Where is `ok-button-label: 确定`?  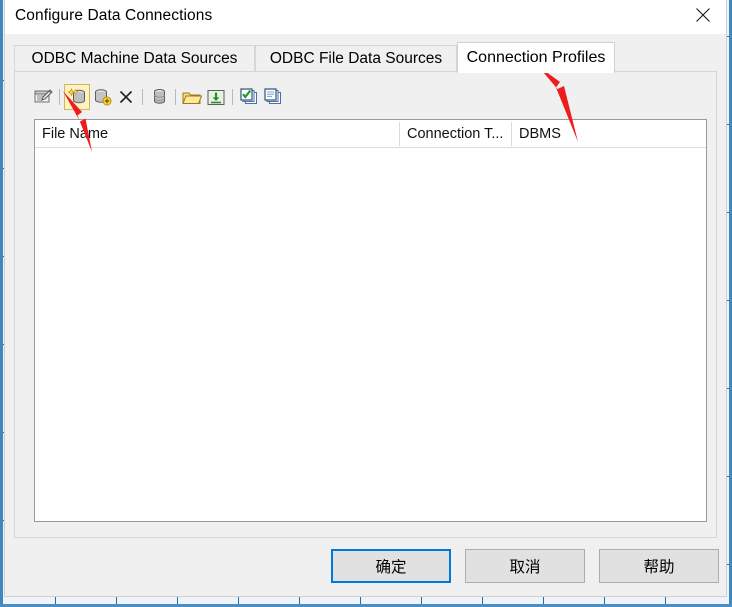
ok-button-label: 确定 is located at coordinates (391, 567).